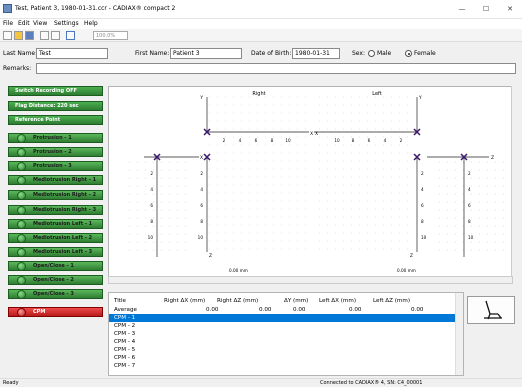 Image resolution: width=522 pixels, height=387 pixels. What do you see at coordinates (371, 53) in the screenshot?
I see `male-radio` at bounding box center [371, 53].